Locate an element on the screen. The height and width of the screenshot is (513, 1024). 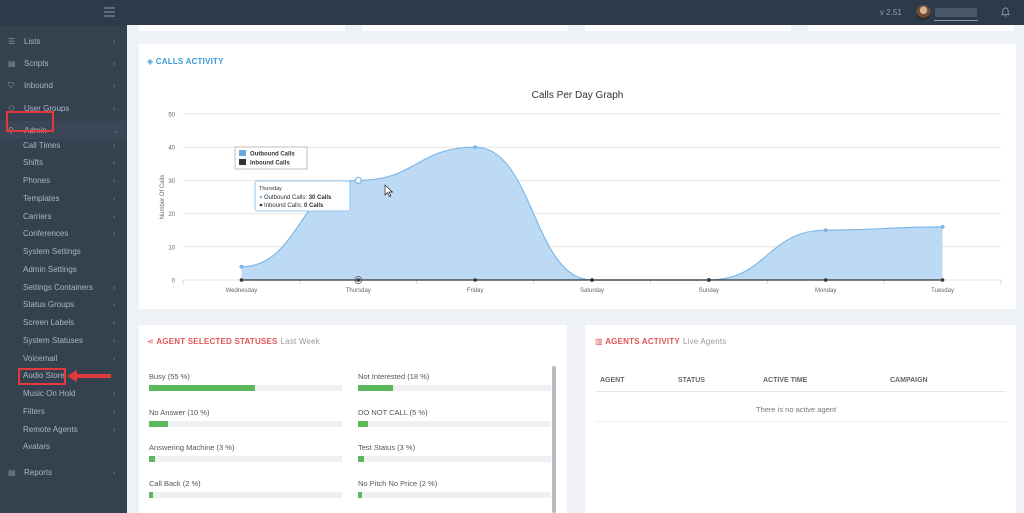
sidebar-subitem-system-settings: System Settings is located at coordinates (63, 252).